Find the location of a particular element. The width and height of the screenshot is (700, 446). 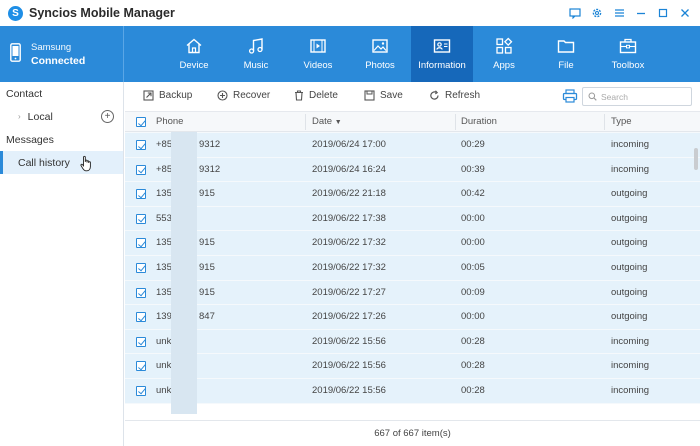

item-count: 667 of 667 item(s) is located at coordinates (412, 433).